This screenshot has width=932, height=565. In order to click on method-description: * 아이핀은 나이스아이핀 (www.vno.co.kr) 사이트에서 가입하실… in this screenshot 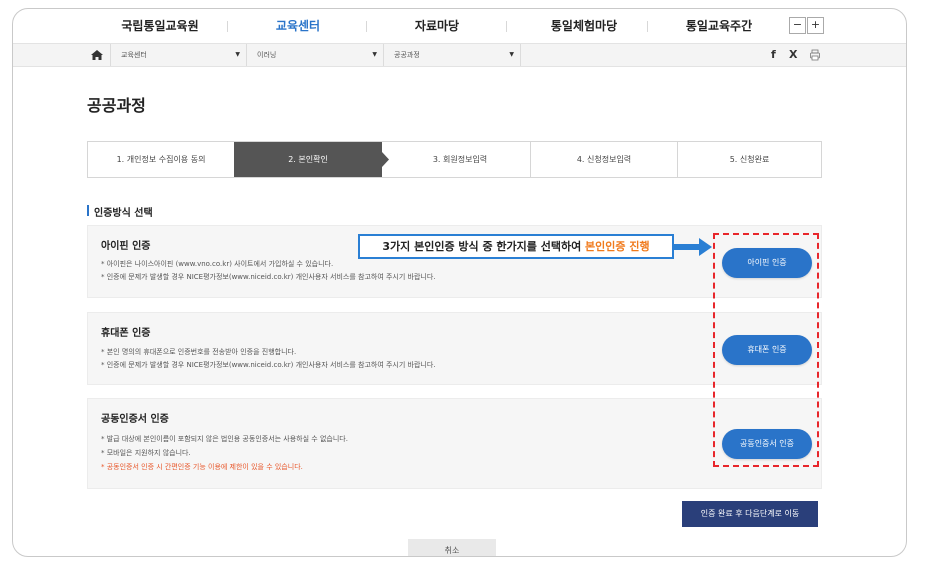, I will do `click(217, 264)`.